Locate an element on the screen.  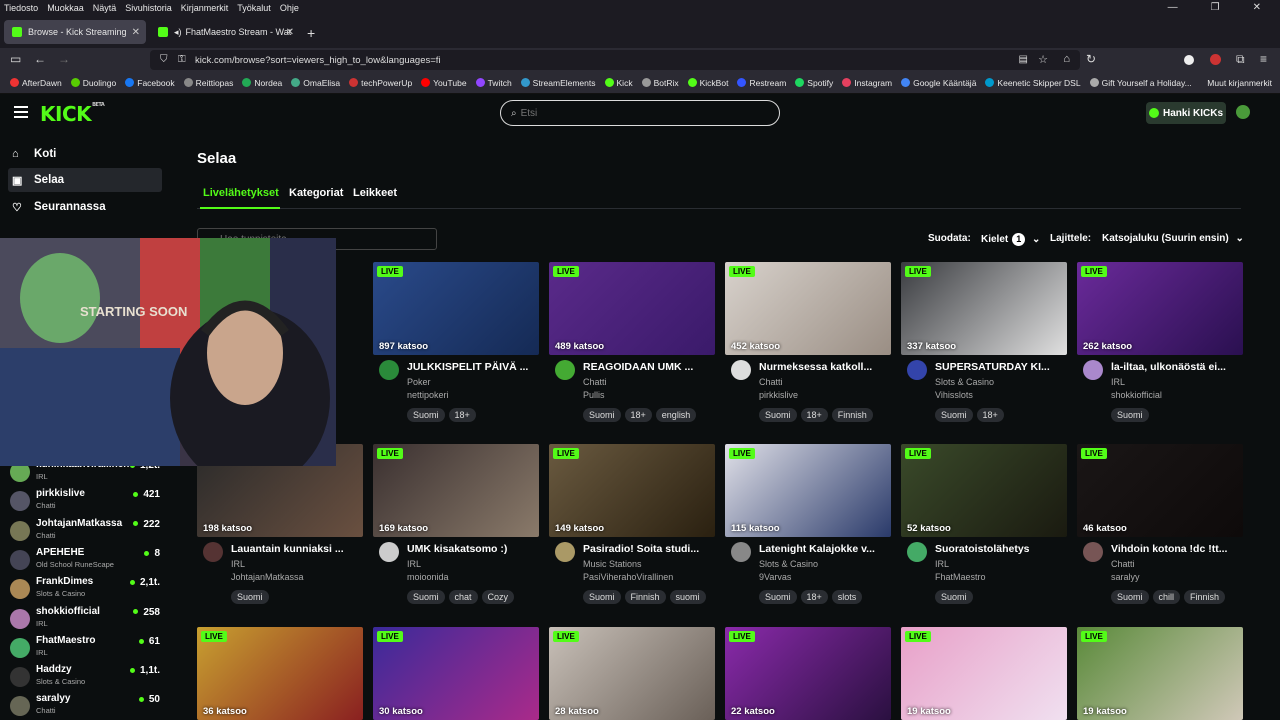
user-avatar is located at coordinates (1243, 112).